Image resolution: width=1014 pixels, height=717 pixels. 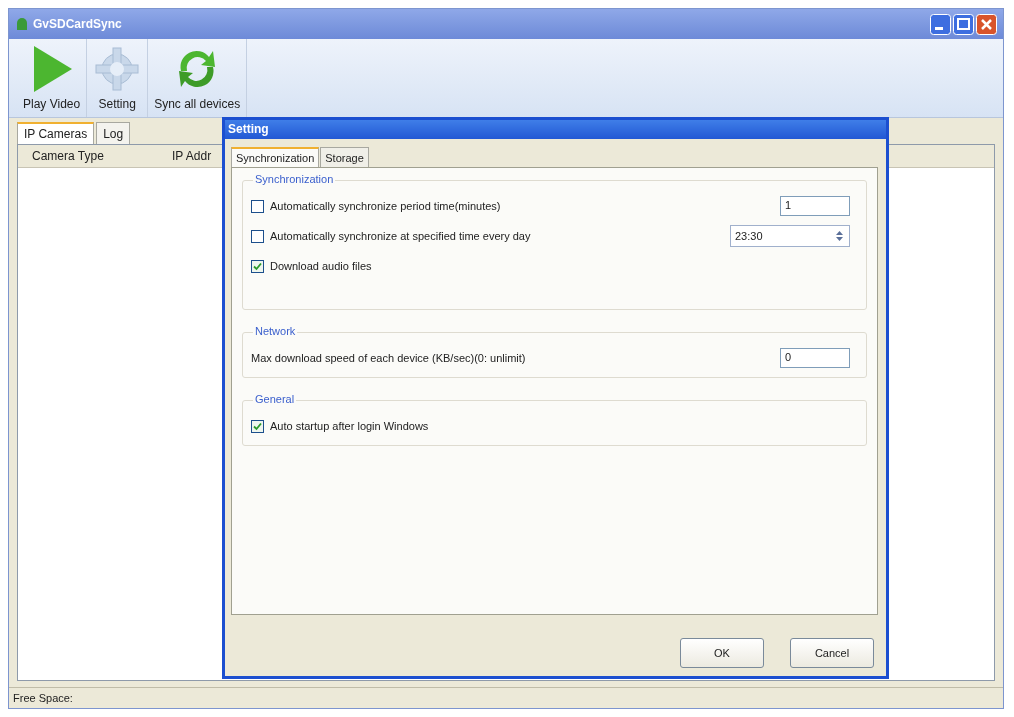 What do you see at coordinates (555, 129) in the screenshot?
I see `dialog-title: Setting` at bounding box center [555, 129].